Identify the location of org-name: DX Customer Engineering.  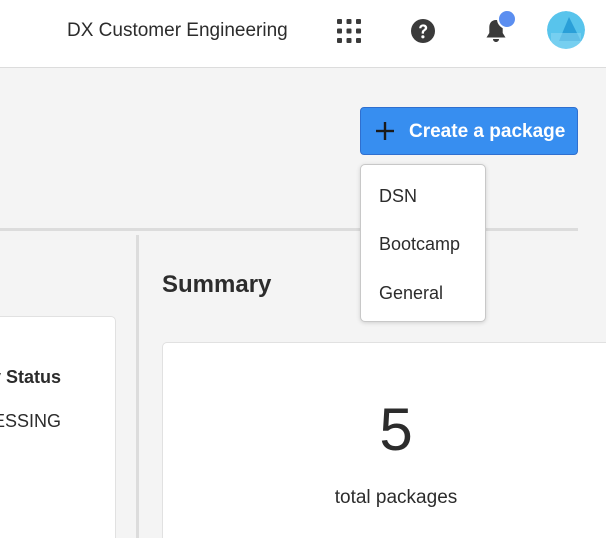
(177, 31).